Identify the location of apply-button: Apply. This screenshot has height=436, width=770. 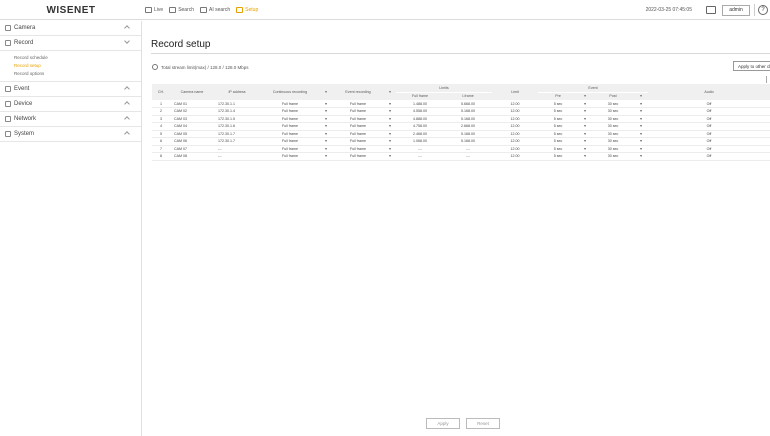
(443, 423).